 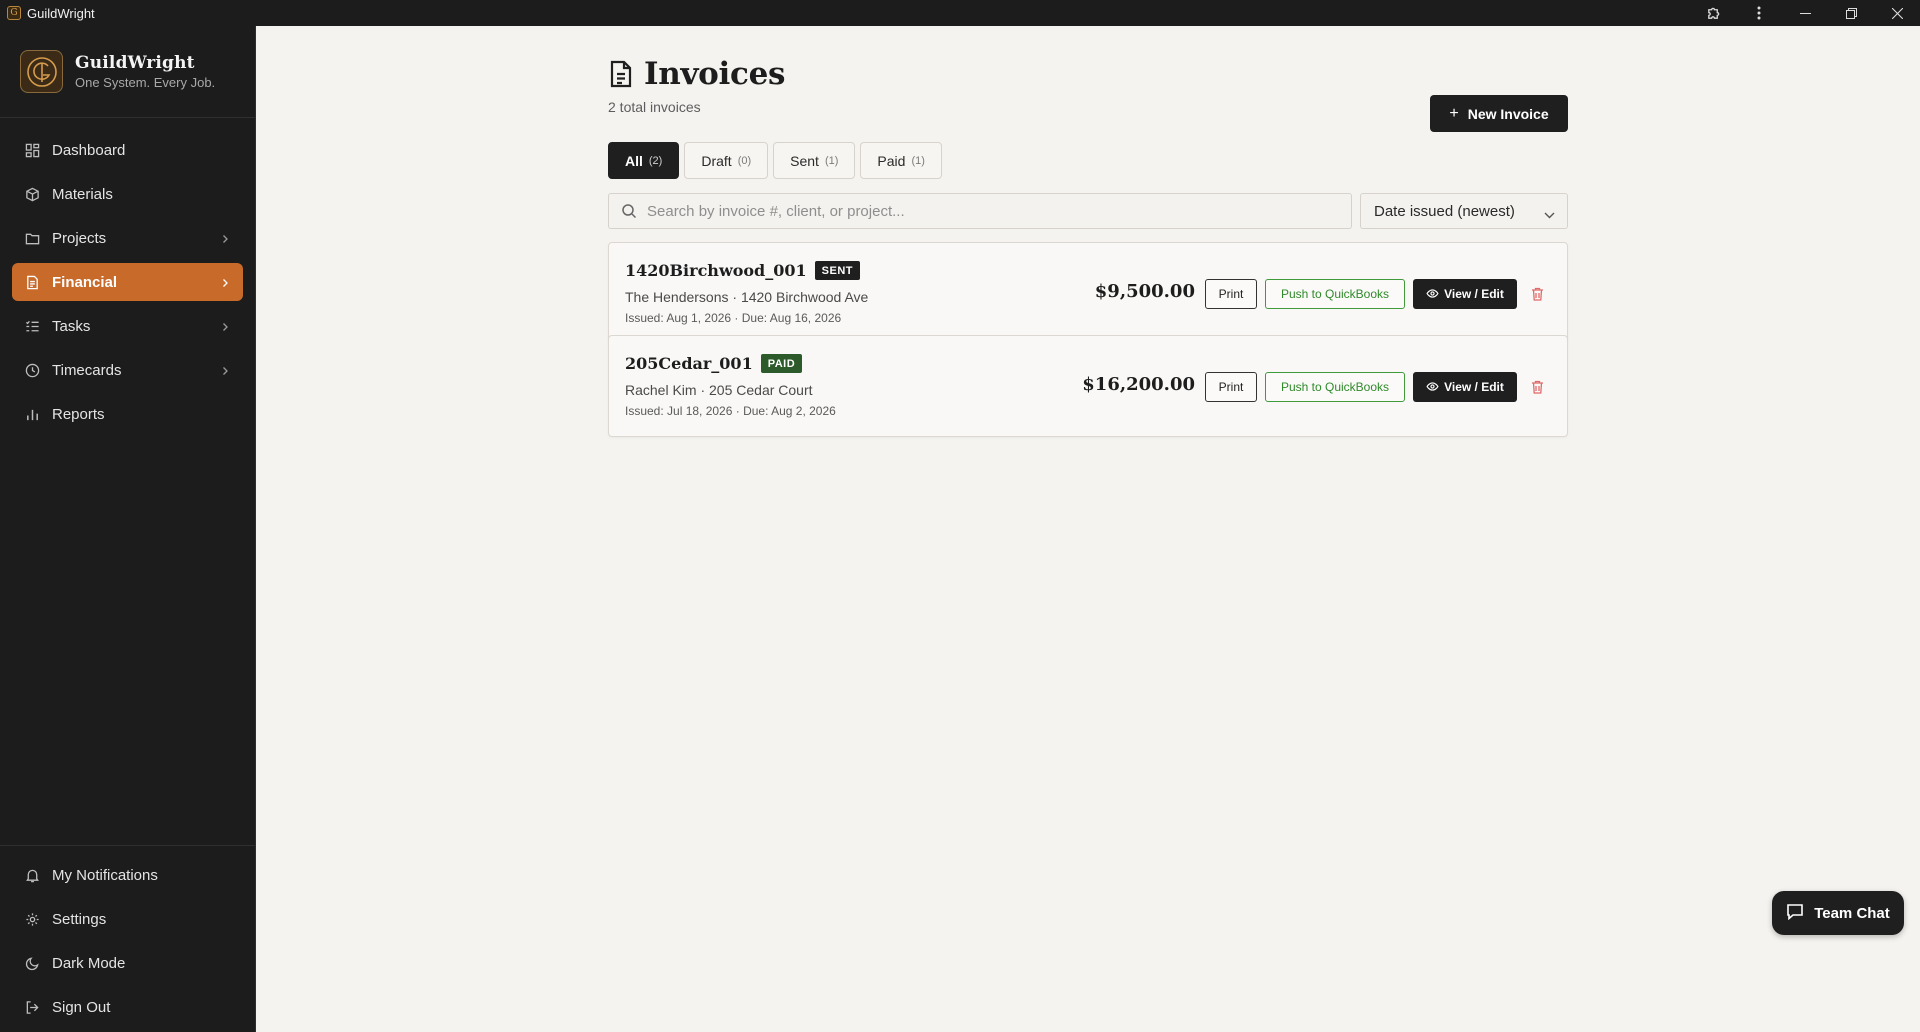 What do you see at coordinates (32, 875) in the screenshot?
I see `bell-icon` at bounding box center [32, 875].